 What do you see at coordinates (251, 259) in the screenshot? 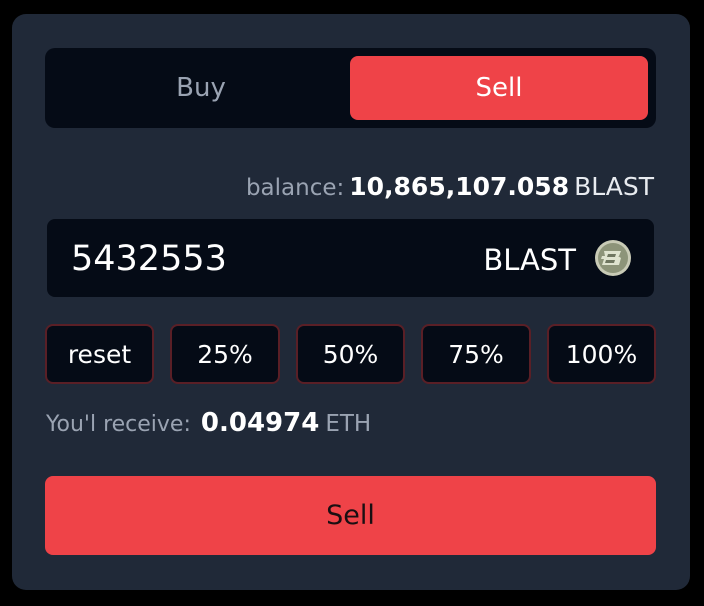
I see `amount-input` at bounding box center [251, 259].